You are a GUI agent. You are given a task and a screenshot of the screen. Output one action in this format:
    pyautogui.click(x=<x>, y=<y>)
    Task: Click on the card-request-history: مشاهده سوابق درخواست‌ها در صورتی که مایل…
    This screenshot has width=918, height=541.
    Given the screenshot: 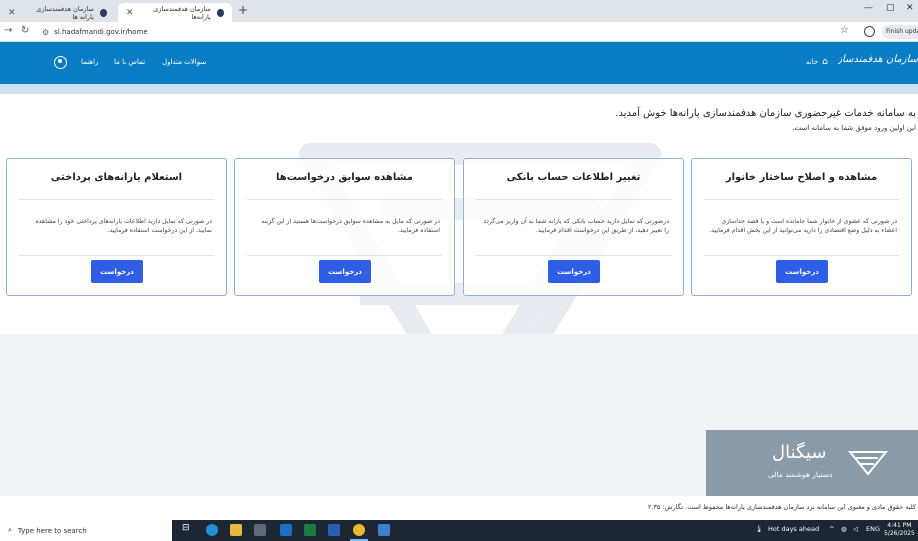 What is the action you would take?
    pyautogui.click(x=344, y=227)
    